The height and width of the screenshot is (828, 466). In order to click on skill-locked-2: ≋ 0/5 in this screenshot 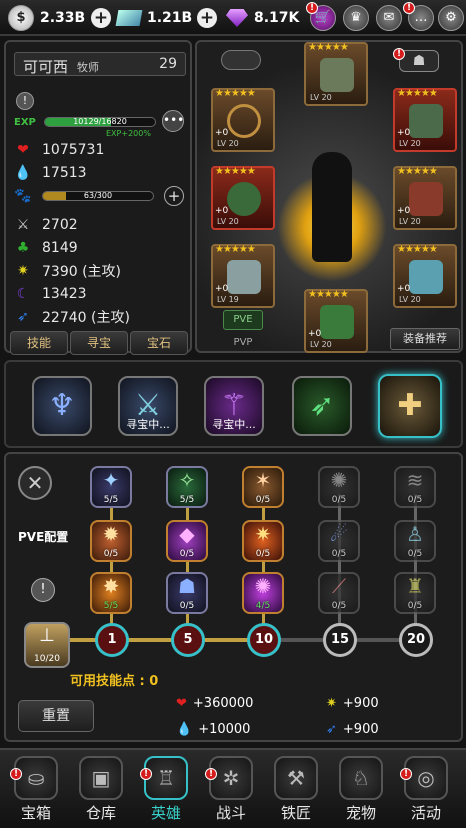, I will do `click(415, 487)`.